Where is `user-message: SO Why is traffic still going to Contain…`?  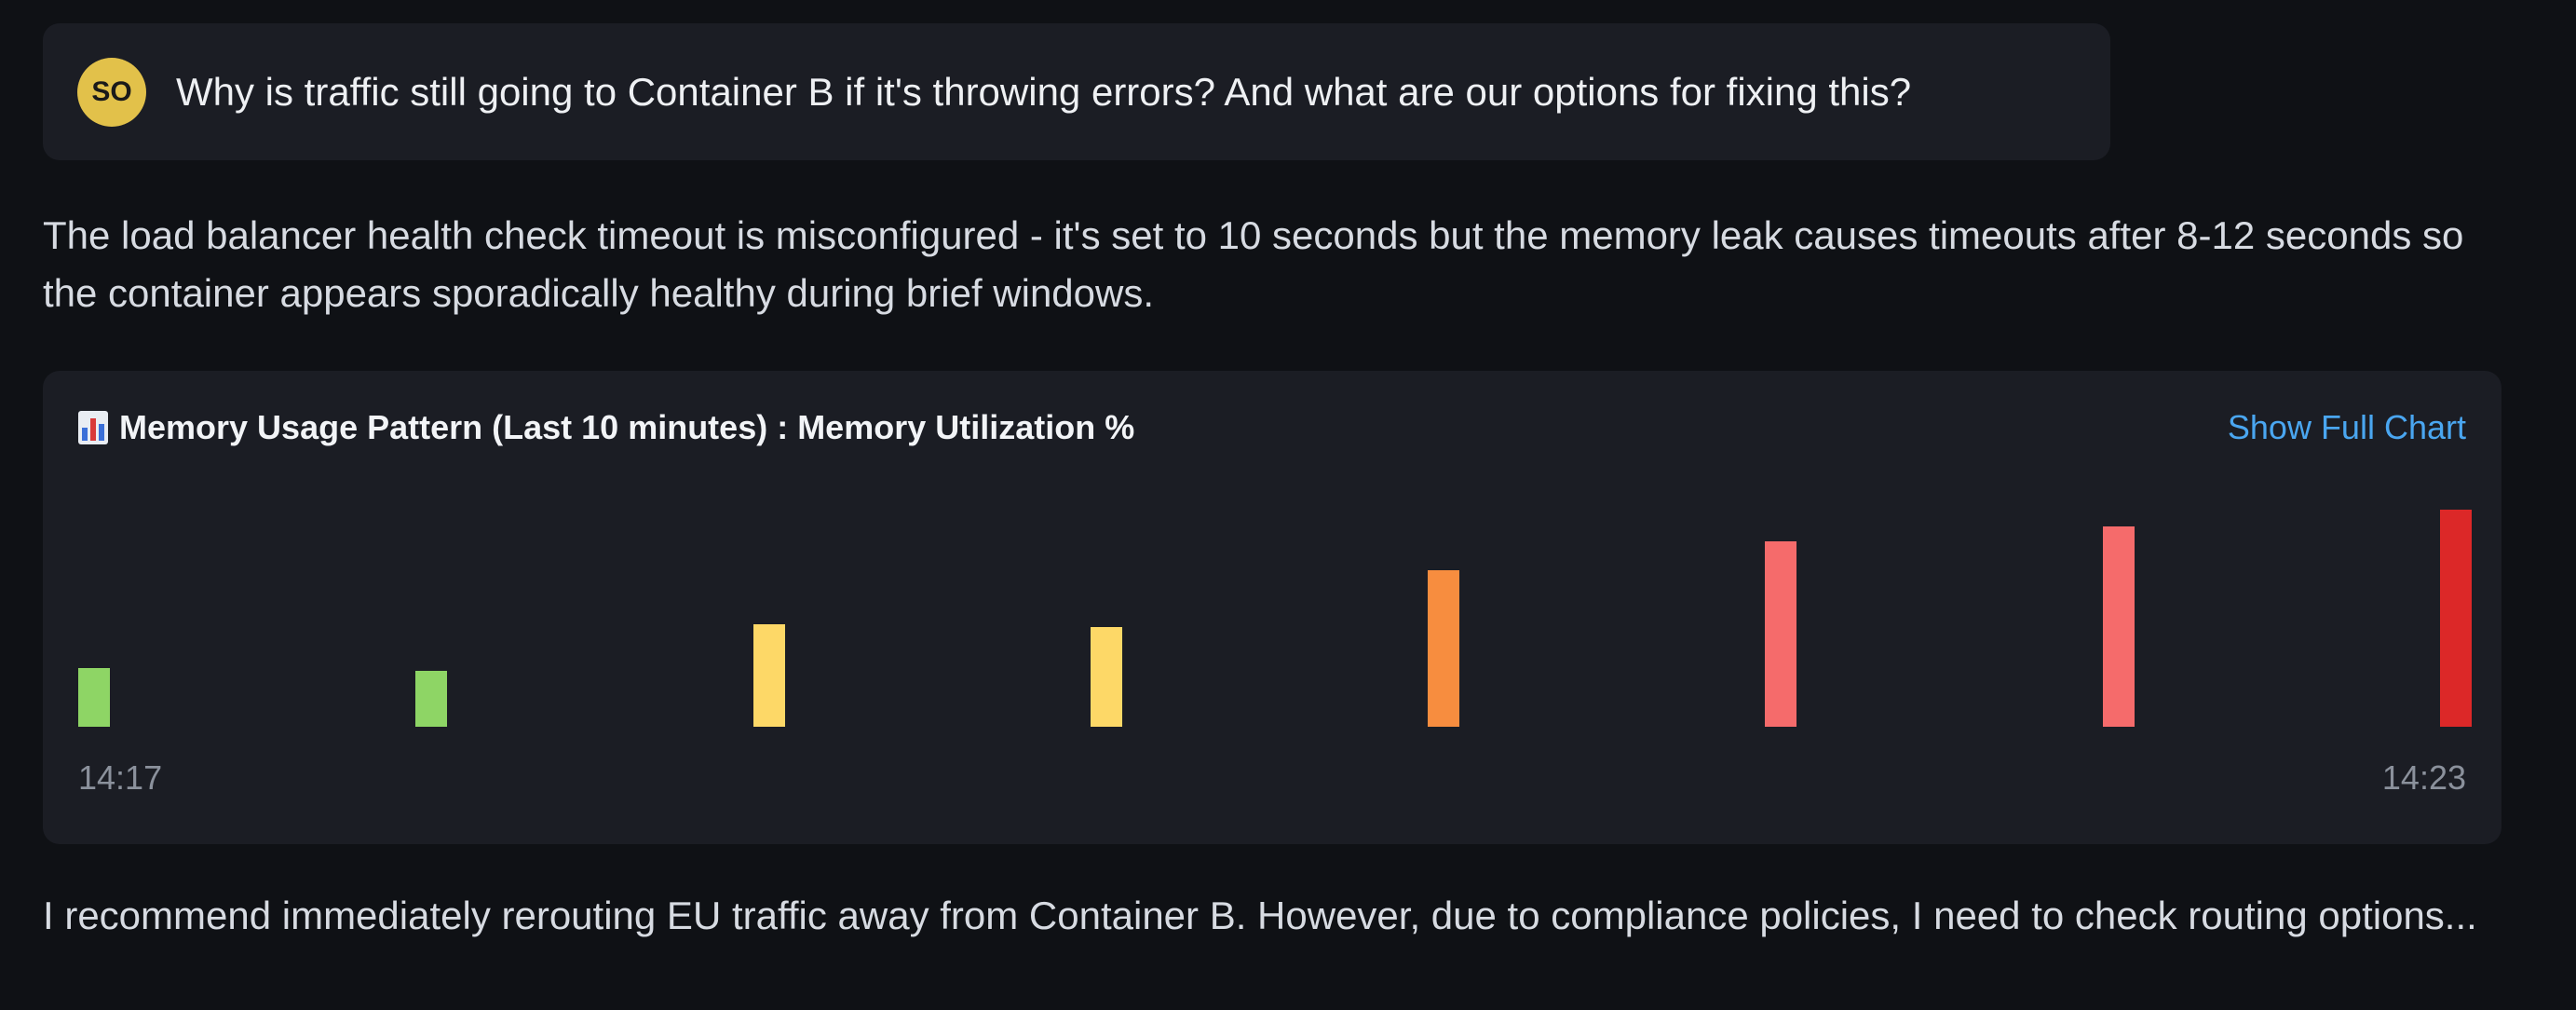
user-message: SO Why is traffic still going to Contain… is located at coordinates (1076, 91).